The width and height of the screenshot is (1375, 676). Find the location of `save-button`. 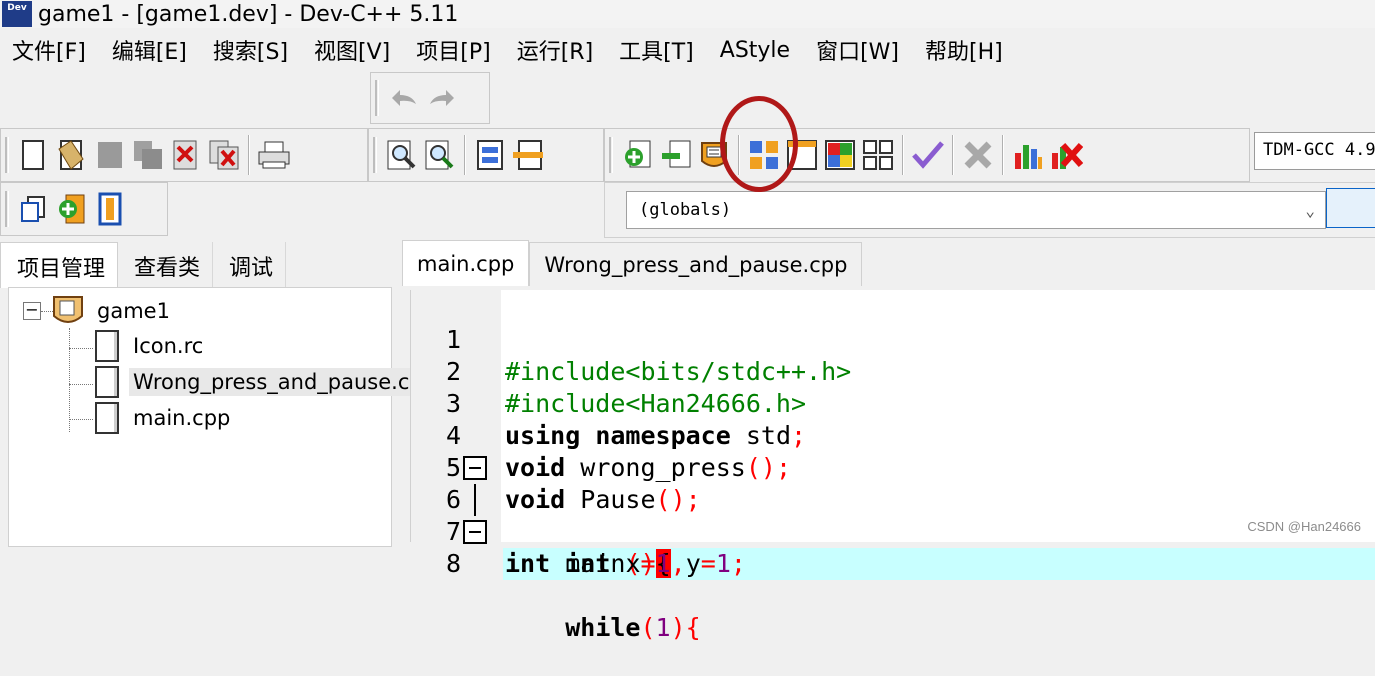

save-button is located at coordinates (110, 155).